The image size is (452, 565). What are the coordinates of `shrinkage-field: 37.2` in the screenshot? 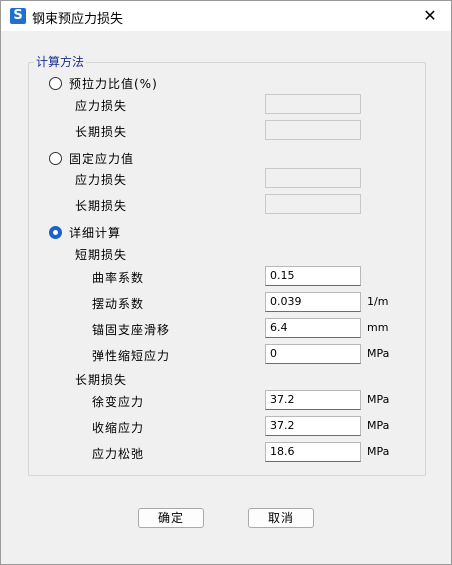 It's located at (313, 426).